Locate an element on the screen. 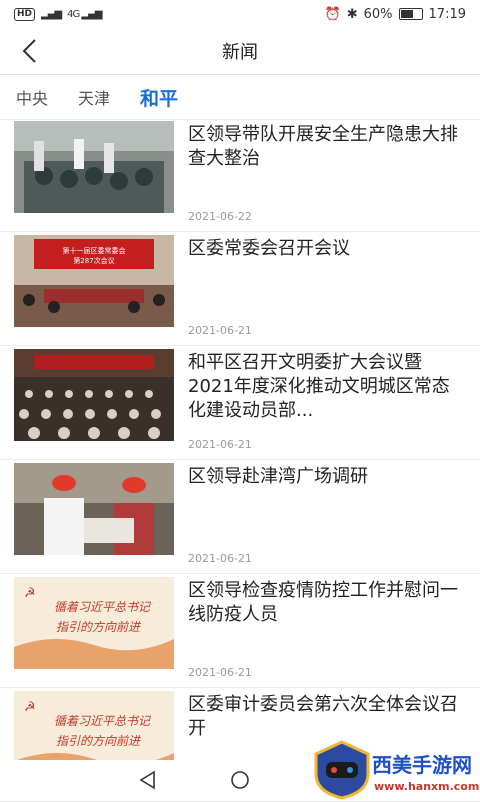 Image resolution: width=480 pixels, height=804 pixels. signal-4g-icon: 4G ▂▄▆ is located at coordinates (84, 14).